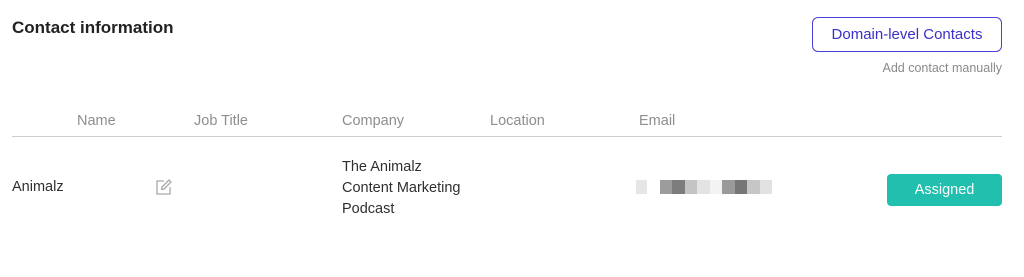 Image resolution: width=1024 pixels, height=277 pixels. I want to click on column-header-job-title: Job Title, so click(221, 121).